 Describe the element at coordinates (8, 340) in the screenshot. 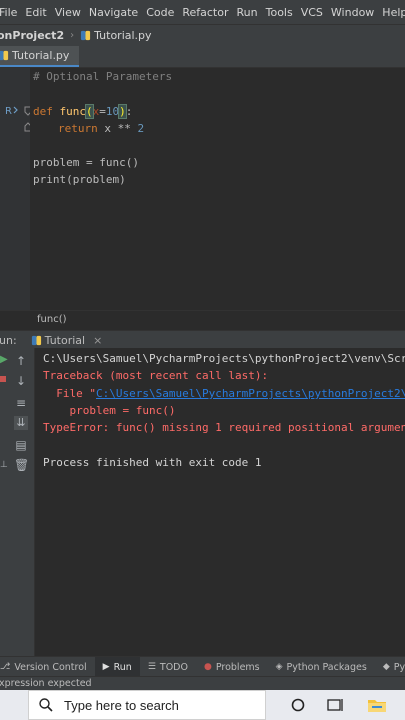

I see `run-label: un:` at that location.